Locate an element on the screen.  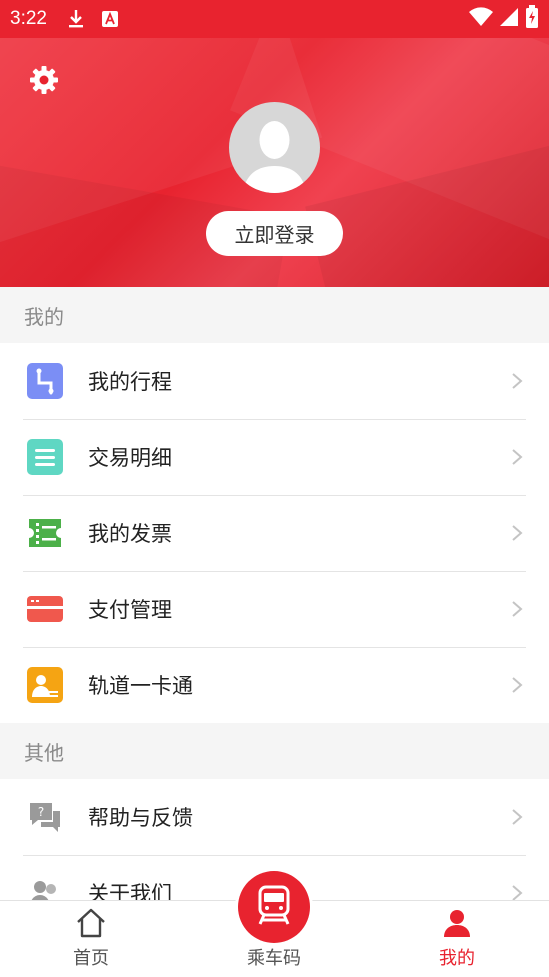
list-item-help-feedback: ? 帮助与反馈 is located at coordinates (274, 817).